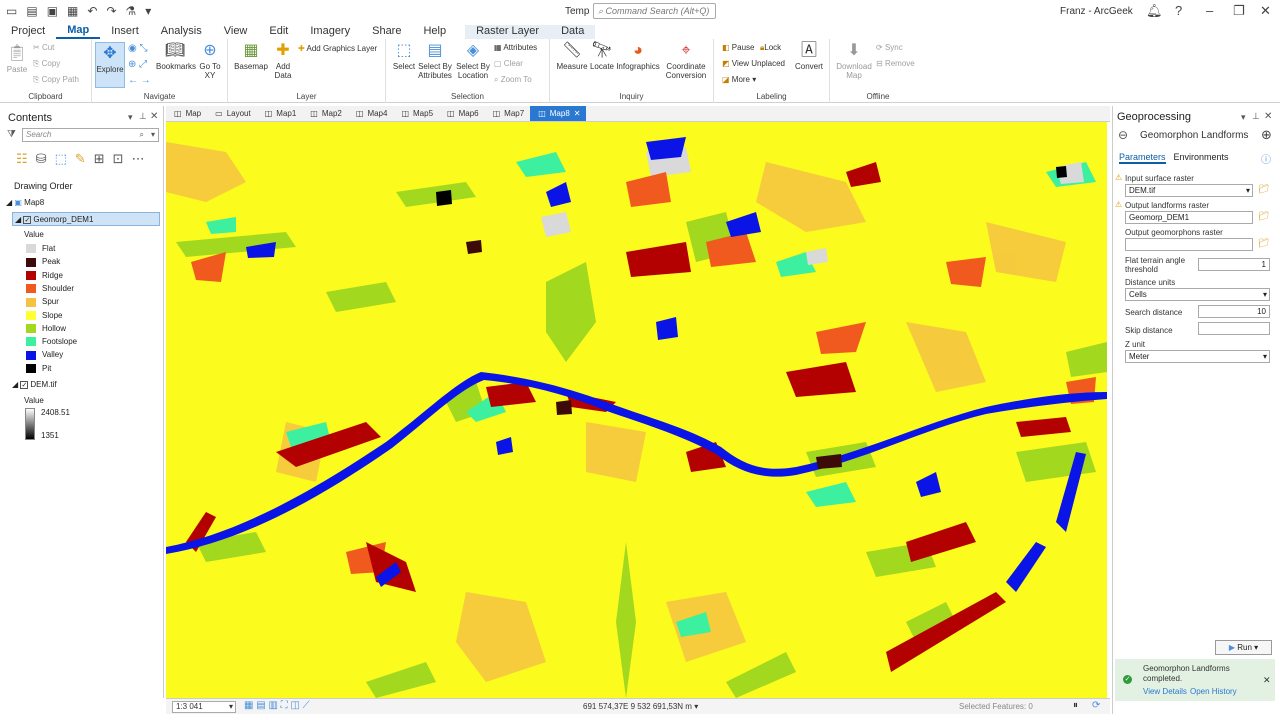 Image resolution: width=1280 pixels, height=720 pixels. Describe the element at coordinates (462, 113) in the screenshot. I see `tab-map6: ◫ Map6` at that location.